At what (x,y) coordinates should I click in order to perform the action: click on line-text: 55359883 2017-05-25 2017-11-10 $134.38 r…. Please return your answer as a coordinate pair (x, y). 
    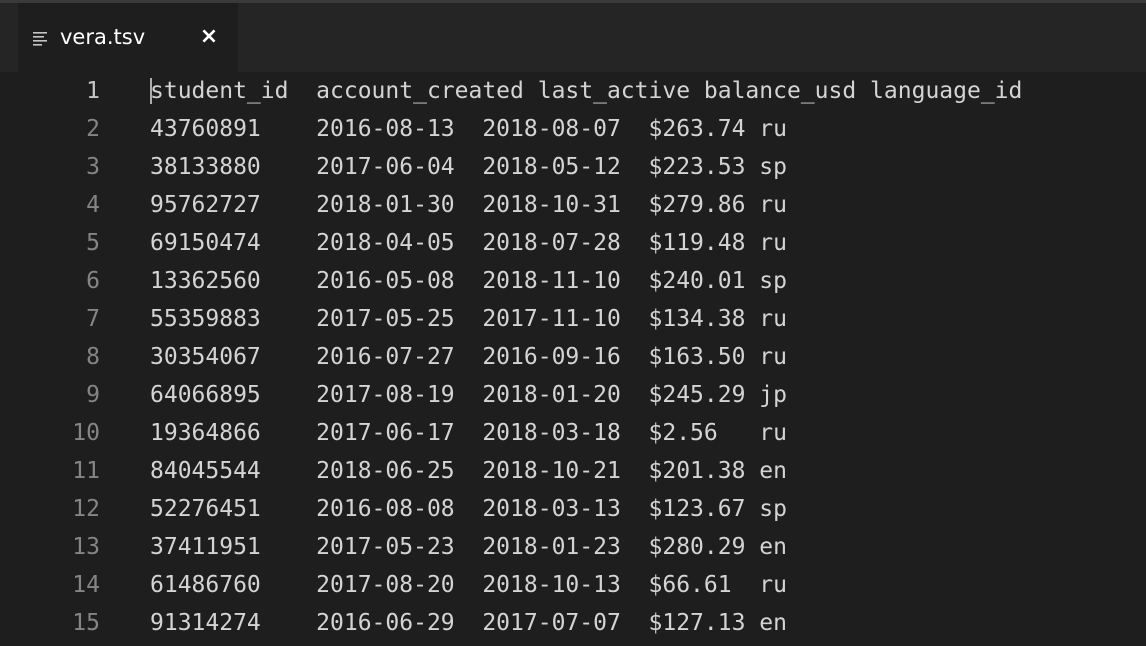
    Looking at the image, I should click on (468, 319).